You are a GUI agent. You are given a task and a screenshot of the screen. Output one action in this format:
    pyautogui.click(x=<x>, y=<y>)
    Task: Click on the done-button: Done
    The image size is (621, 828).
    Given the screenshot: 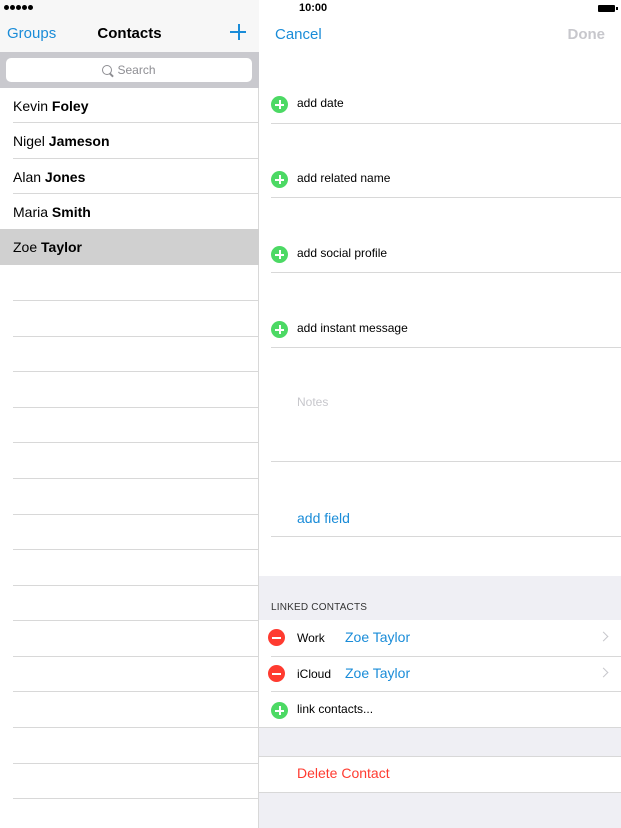 What is the action you would take?
    pyautogui.click(x=587, y=34)
    